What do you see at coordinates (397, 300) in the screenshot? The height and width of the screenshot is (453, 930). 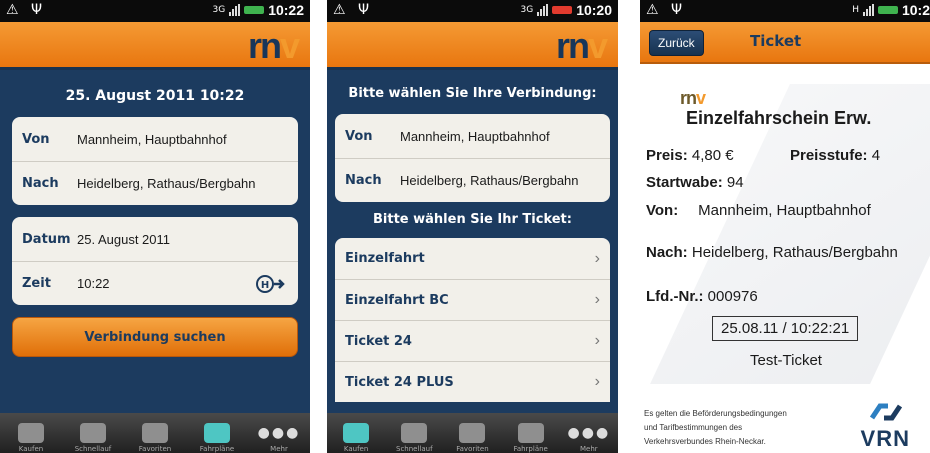 I see `ticket-name: Einzelfahrt BC` at bounding box center [397, 300].